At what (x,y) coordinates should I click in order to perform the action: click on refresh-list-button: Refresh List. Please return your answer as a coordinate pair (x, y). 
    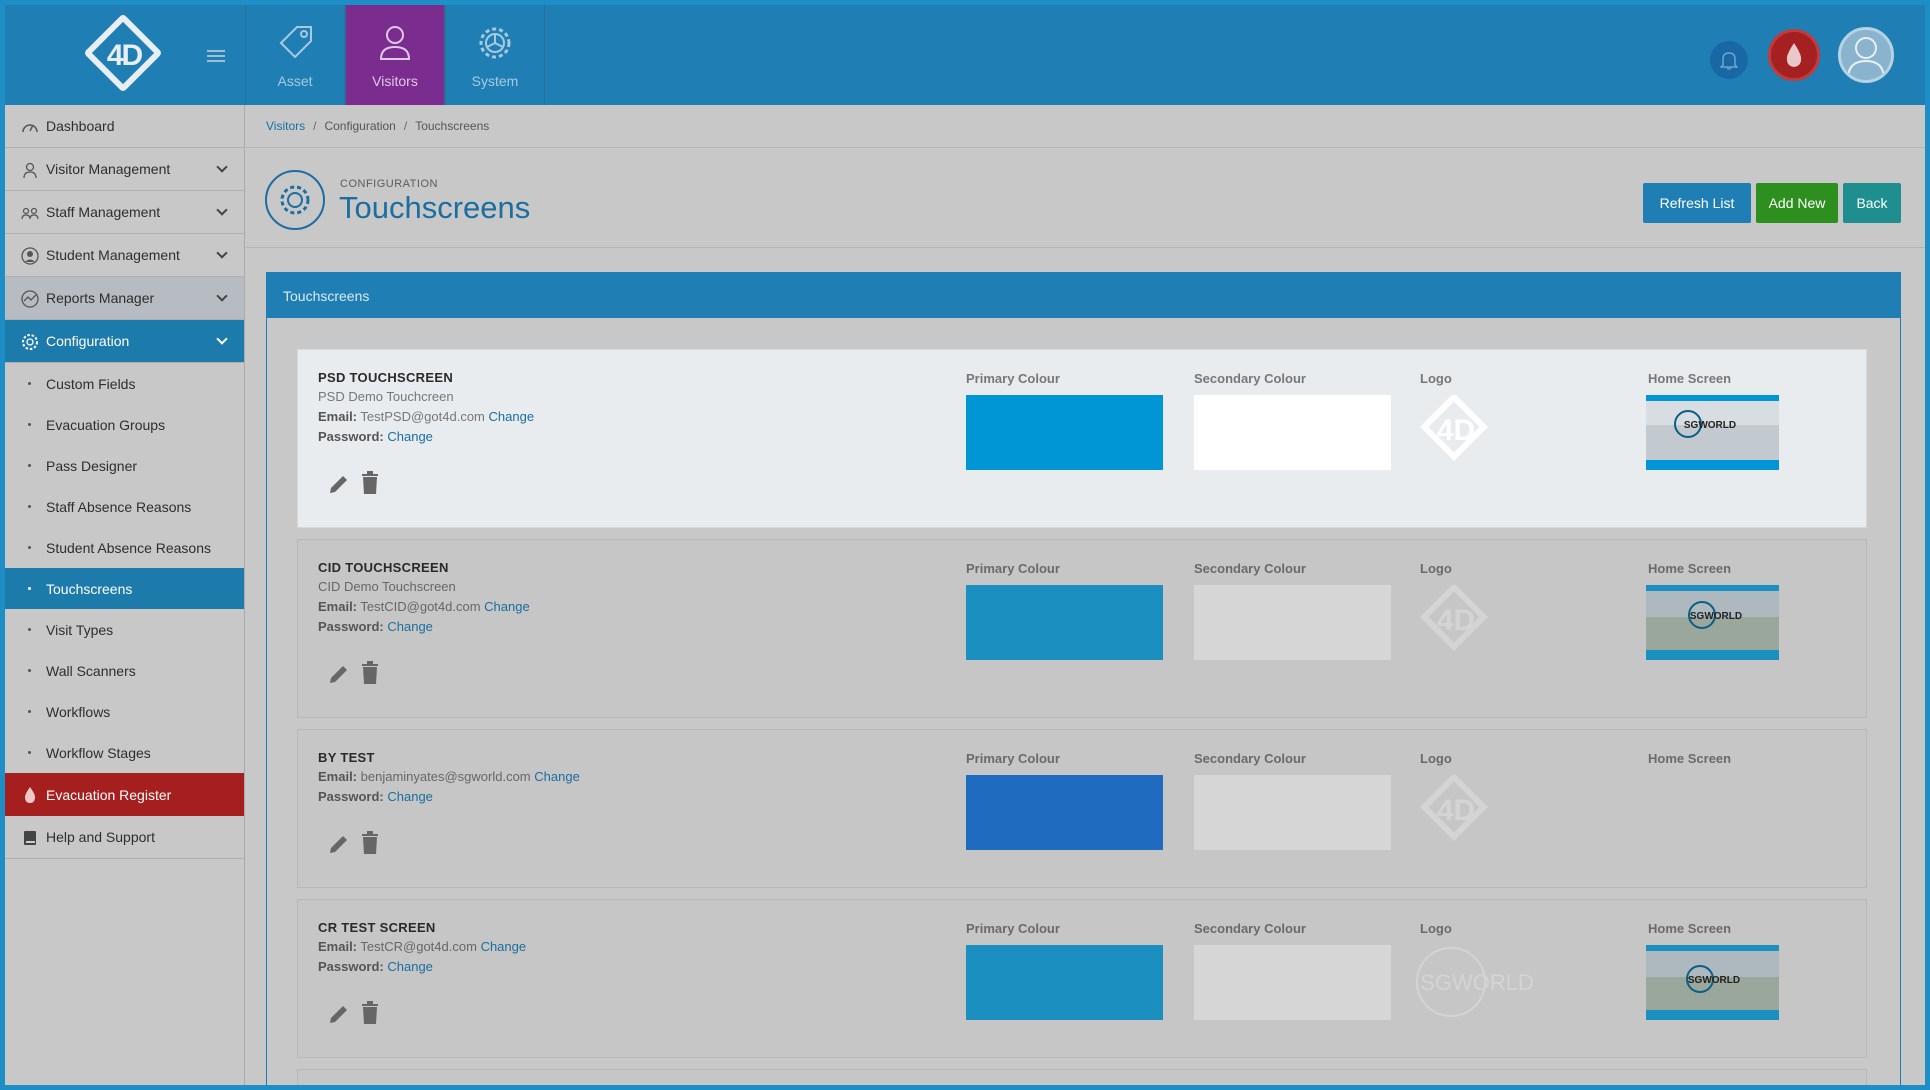
    Looking at the image, I should click on (1697, 203).